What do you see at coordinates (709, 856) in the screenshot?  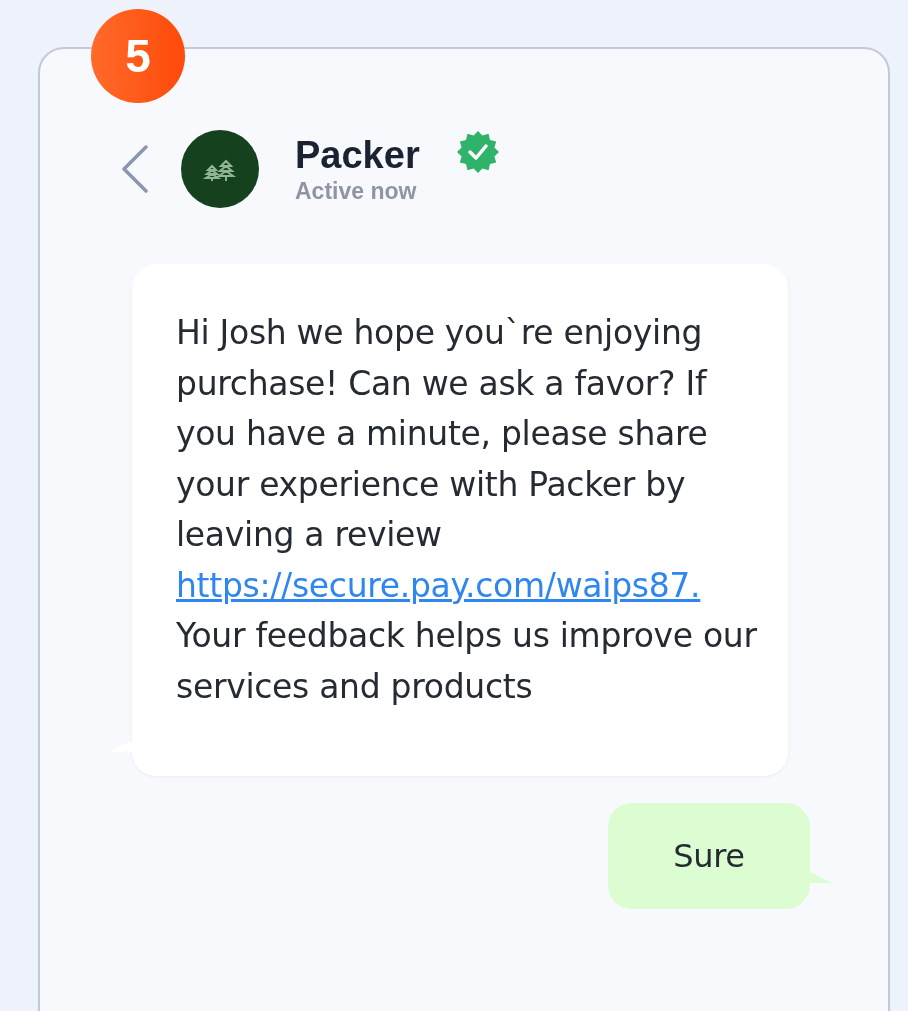 I see `message-text: Sure` at bounding box center [709, 856].